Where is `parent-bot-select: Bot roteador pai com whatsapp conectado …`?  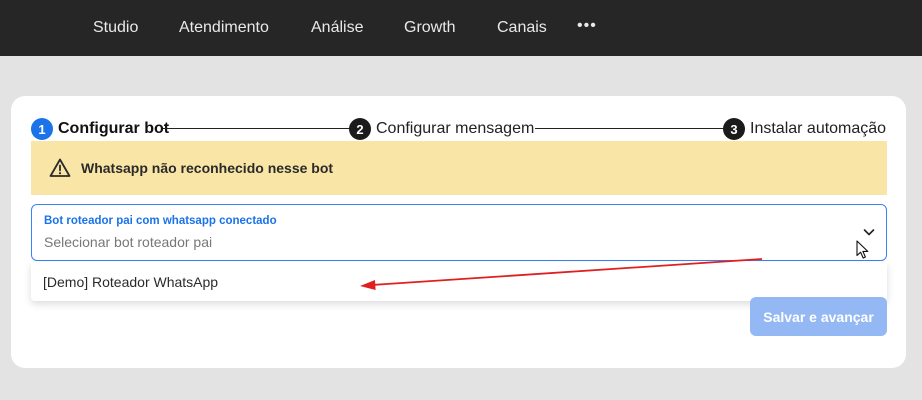 parent-bot-select: Bot roteador pai com whatsapp conectado … is located at coordinates (459, 232).